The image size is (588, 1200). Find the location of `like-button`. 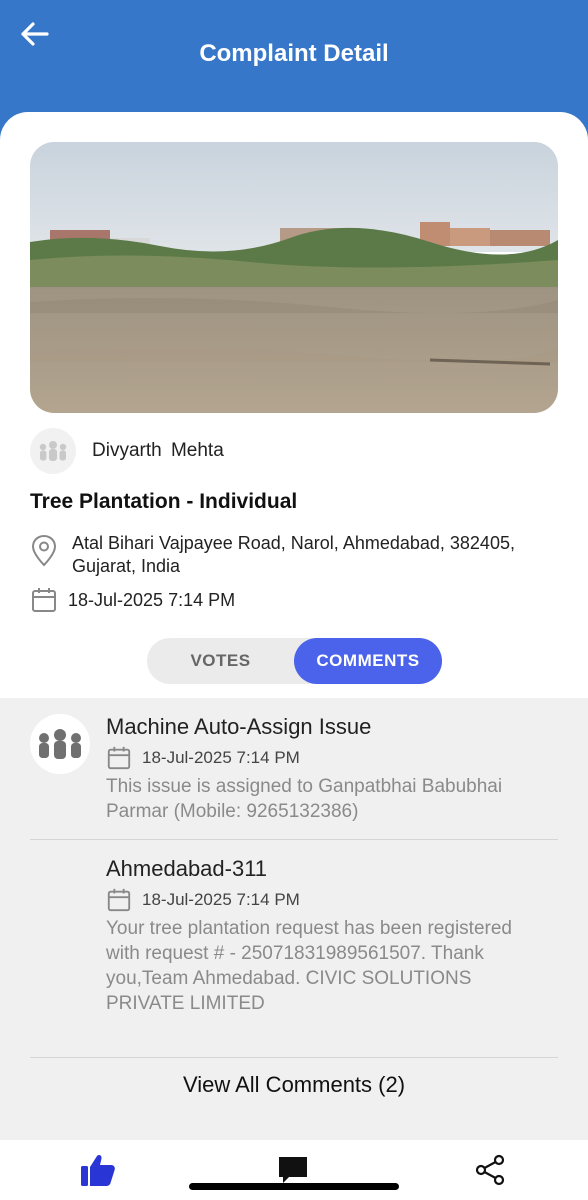

like-button is located at coordinates (98, 1170).